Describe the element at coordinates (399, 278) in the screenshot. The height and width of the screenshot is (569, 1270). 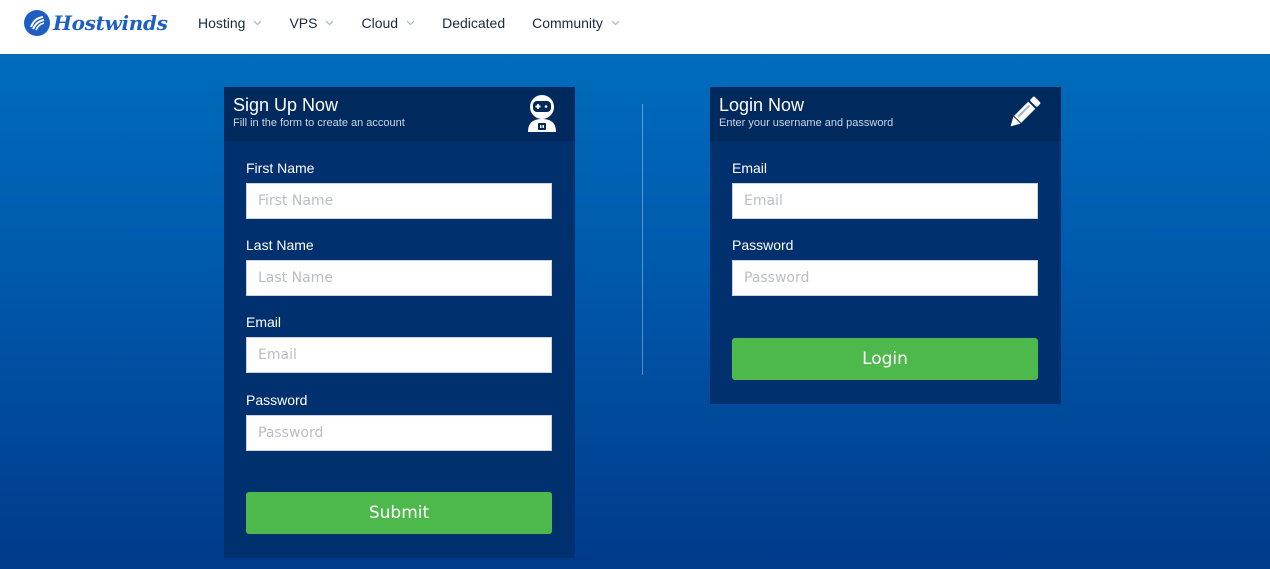
I see `last-name-field` at that location.